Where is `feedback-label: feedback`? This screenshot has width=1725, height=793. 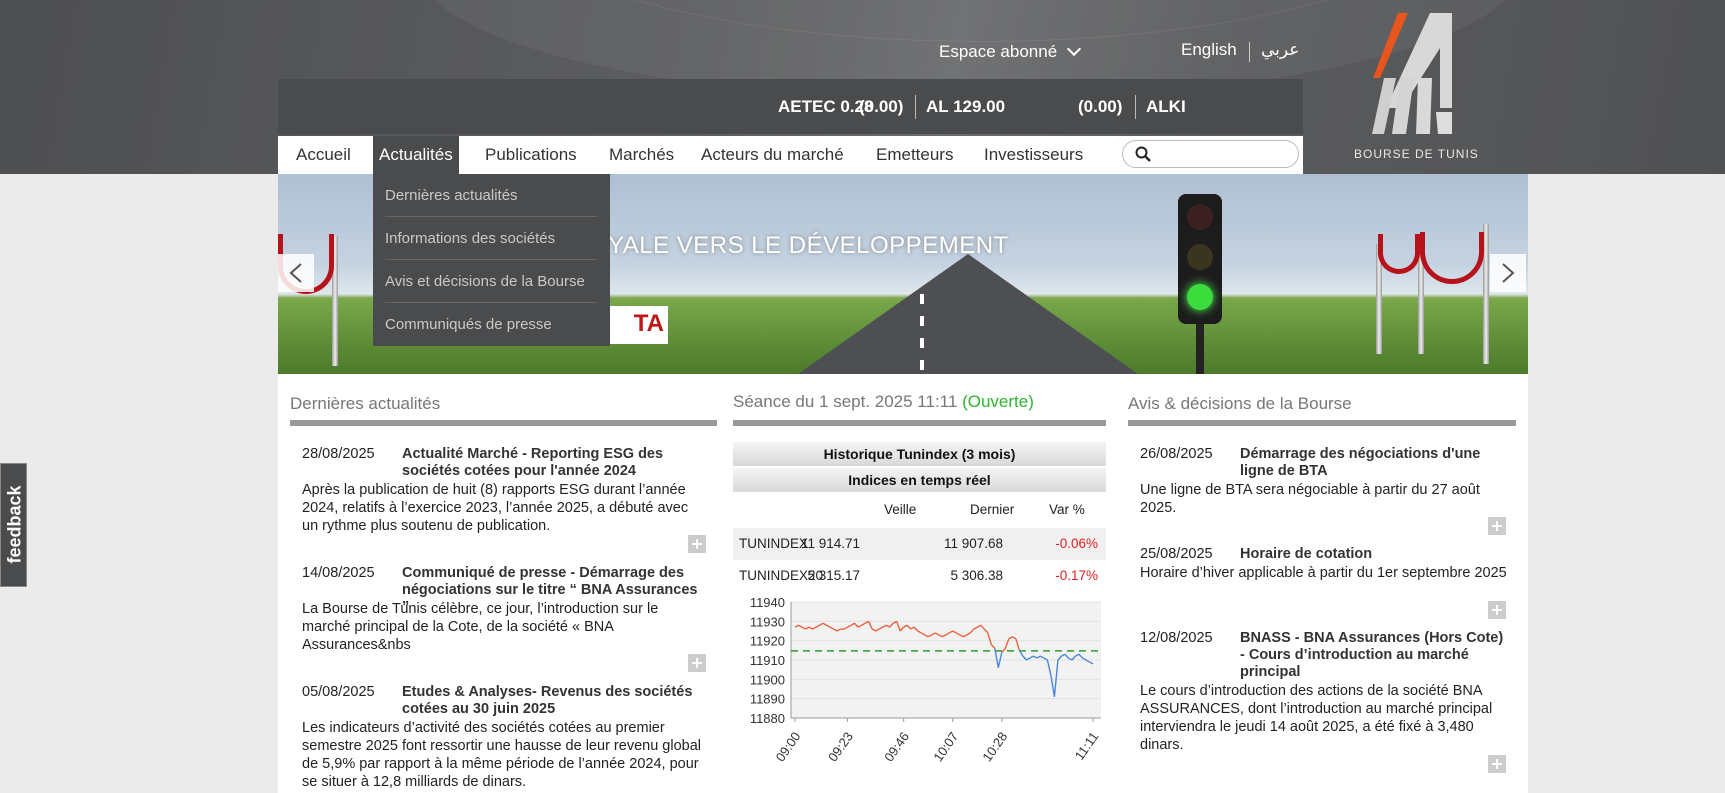
feedback-label: feedback is located at coordinates (14, 524).